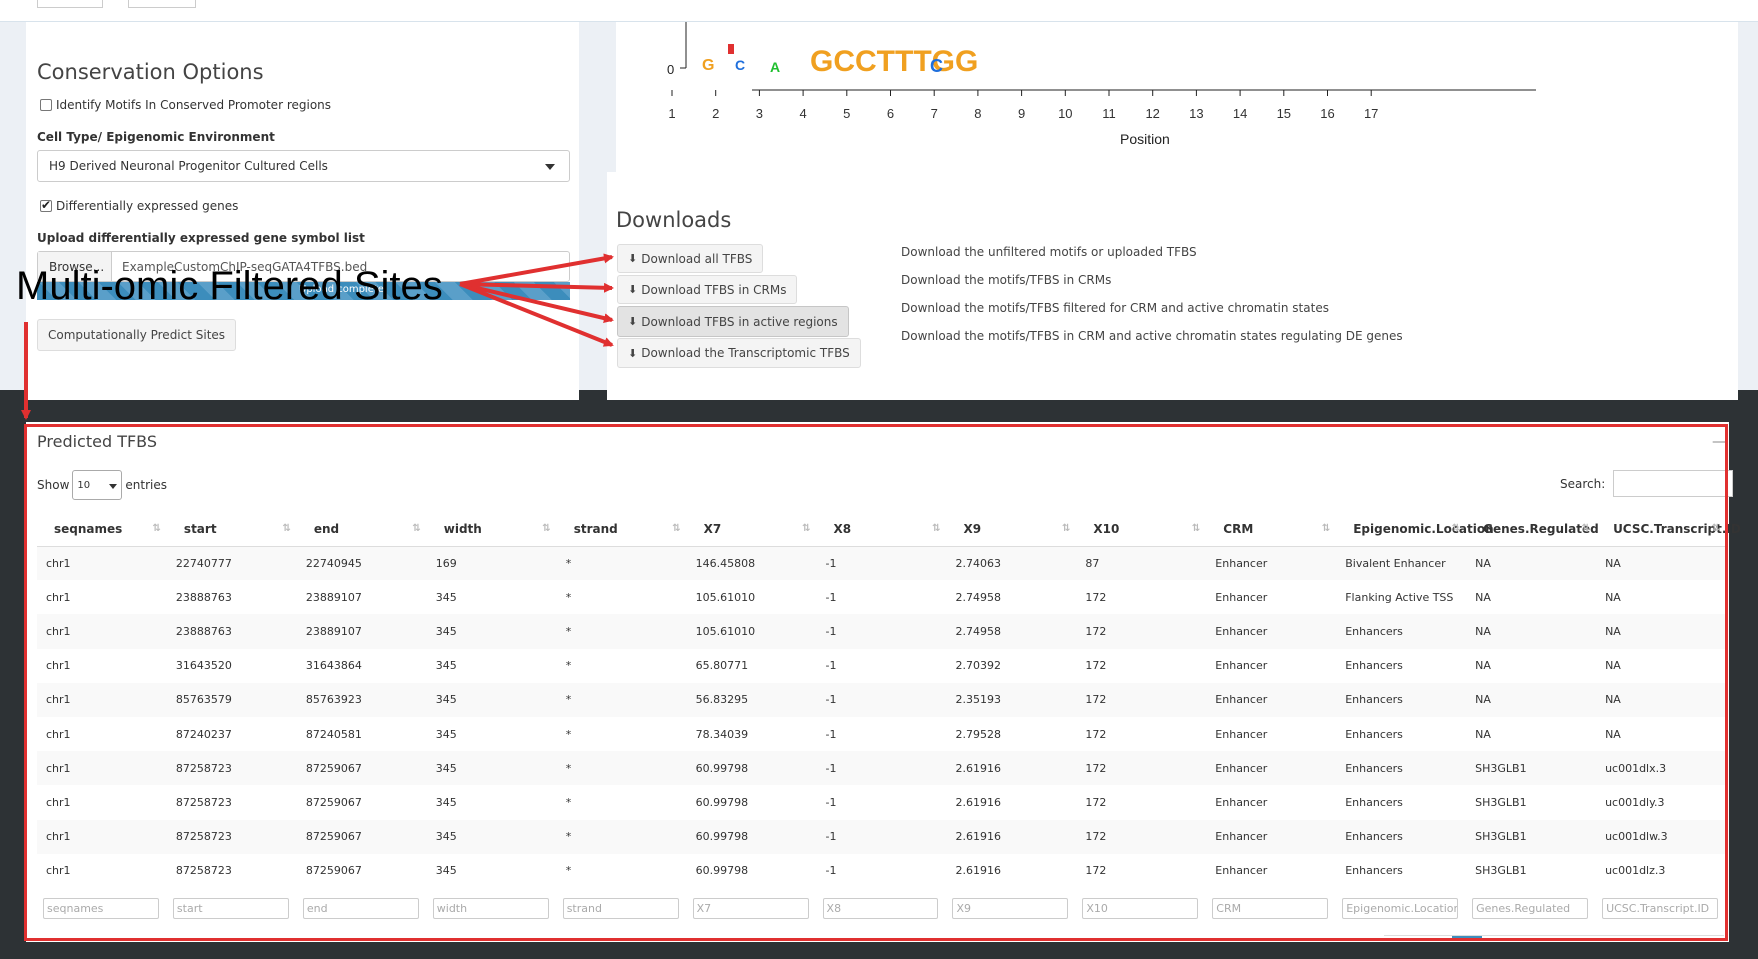  I want to click on annotation-arrows, so click(317, 336).